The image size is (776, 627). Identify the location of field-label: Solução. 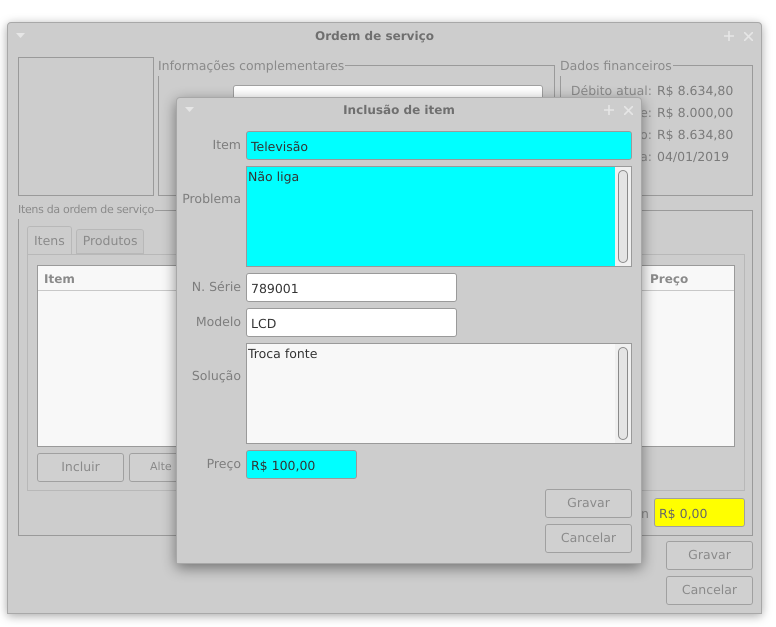
(215, 376).